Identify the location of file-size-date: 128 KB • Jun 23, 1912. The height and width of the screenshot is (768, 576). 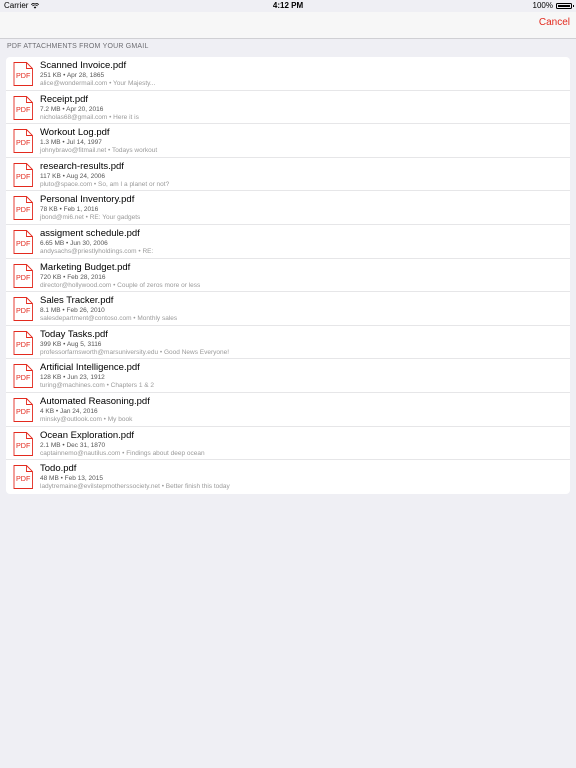
(72, 378).